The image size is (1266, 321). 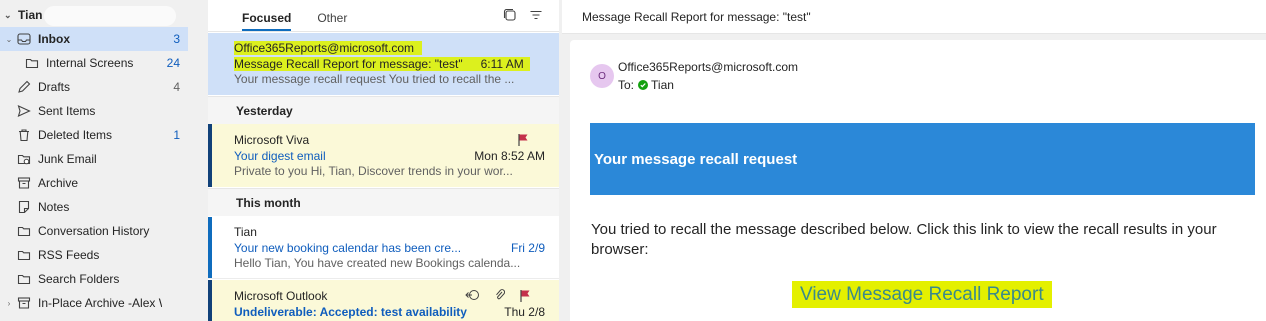 What do you see at coordinates (383, 202) in the screenshot?
I see `group-header-this-month: This month` at bounding box center [383, 202].